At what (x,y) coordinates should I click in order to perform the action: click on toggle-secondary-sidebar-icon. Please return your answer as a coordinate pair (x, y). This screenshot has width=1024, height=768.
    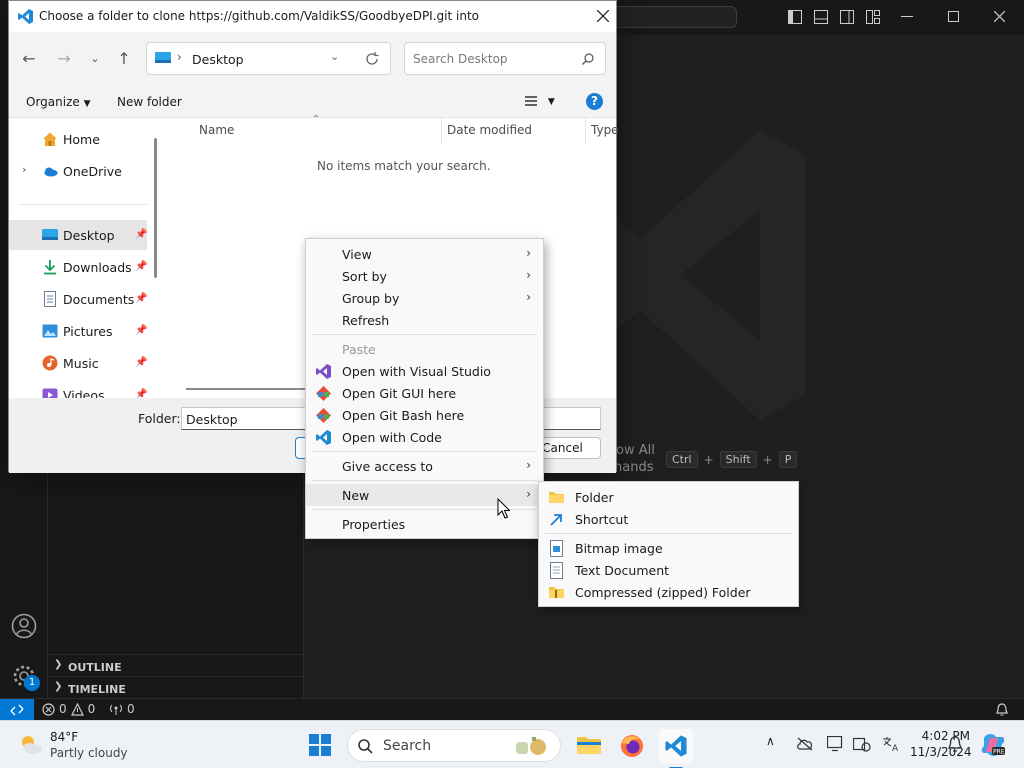
    Looking at the image, I should click on (847, 17).